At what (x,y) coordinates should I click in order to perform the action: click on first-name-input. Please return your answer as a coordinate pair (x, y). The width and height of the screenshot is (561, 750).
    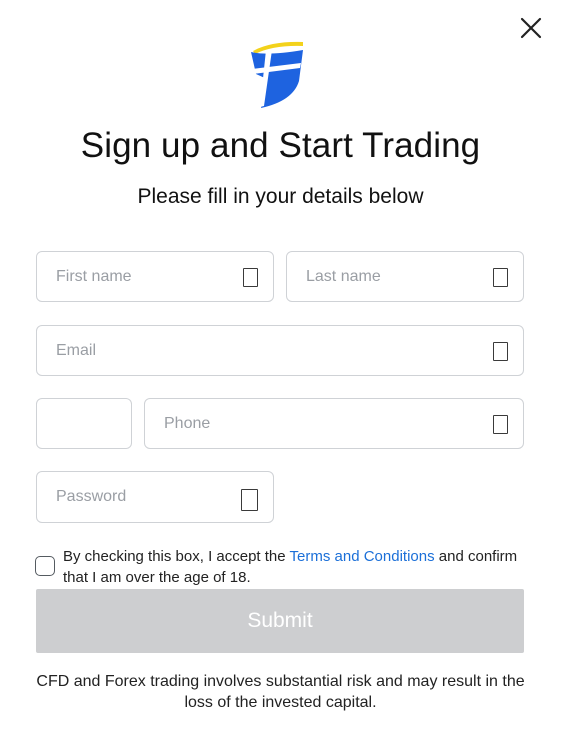
    Looking at the image, I should click on (155, 276).